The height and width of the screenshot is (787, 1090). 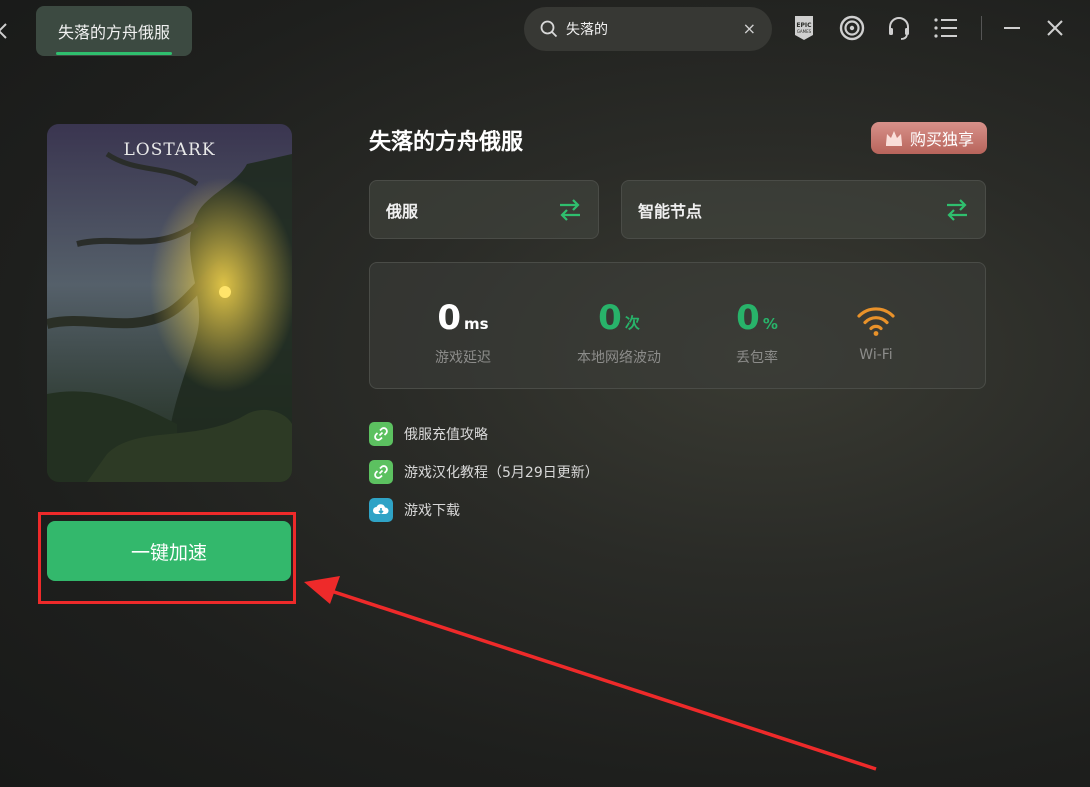 I want to click on network-stats-panel: 0 ms 游戏延迟 0 次 本地网络波动 0 % 丢包率 Wi-Fi, so click(x=677, y=325).